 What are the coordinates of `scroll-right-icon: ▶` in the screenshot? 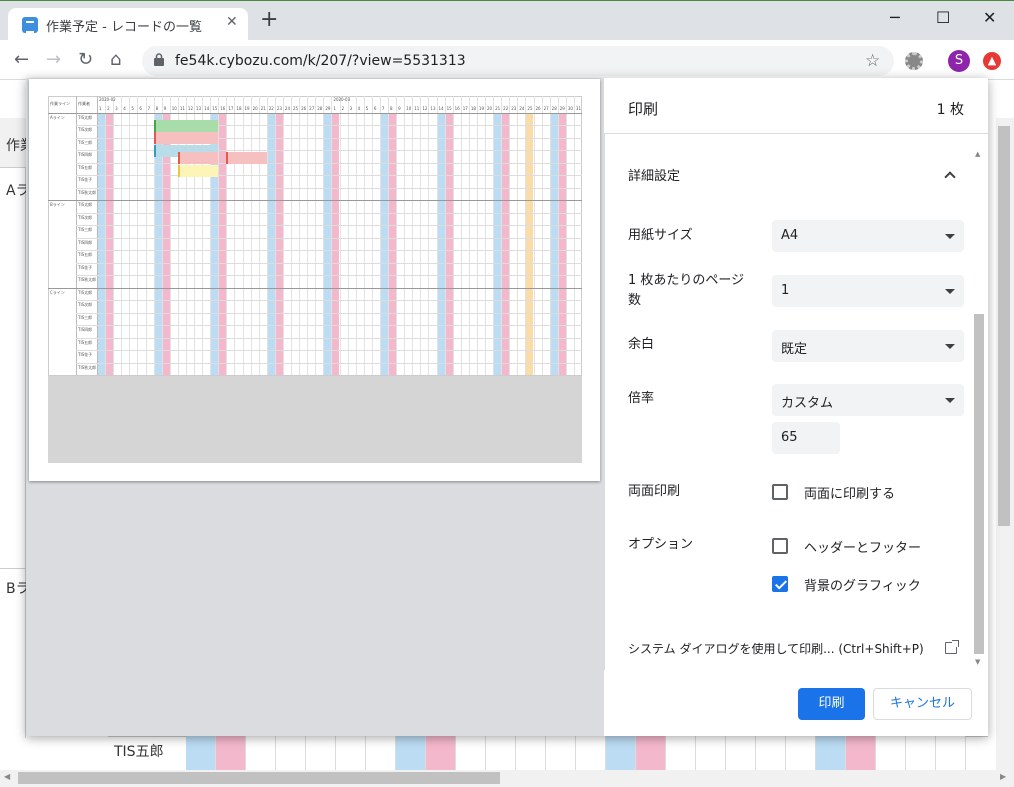 It's located at (1003, 776).